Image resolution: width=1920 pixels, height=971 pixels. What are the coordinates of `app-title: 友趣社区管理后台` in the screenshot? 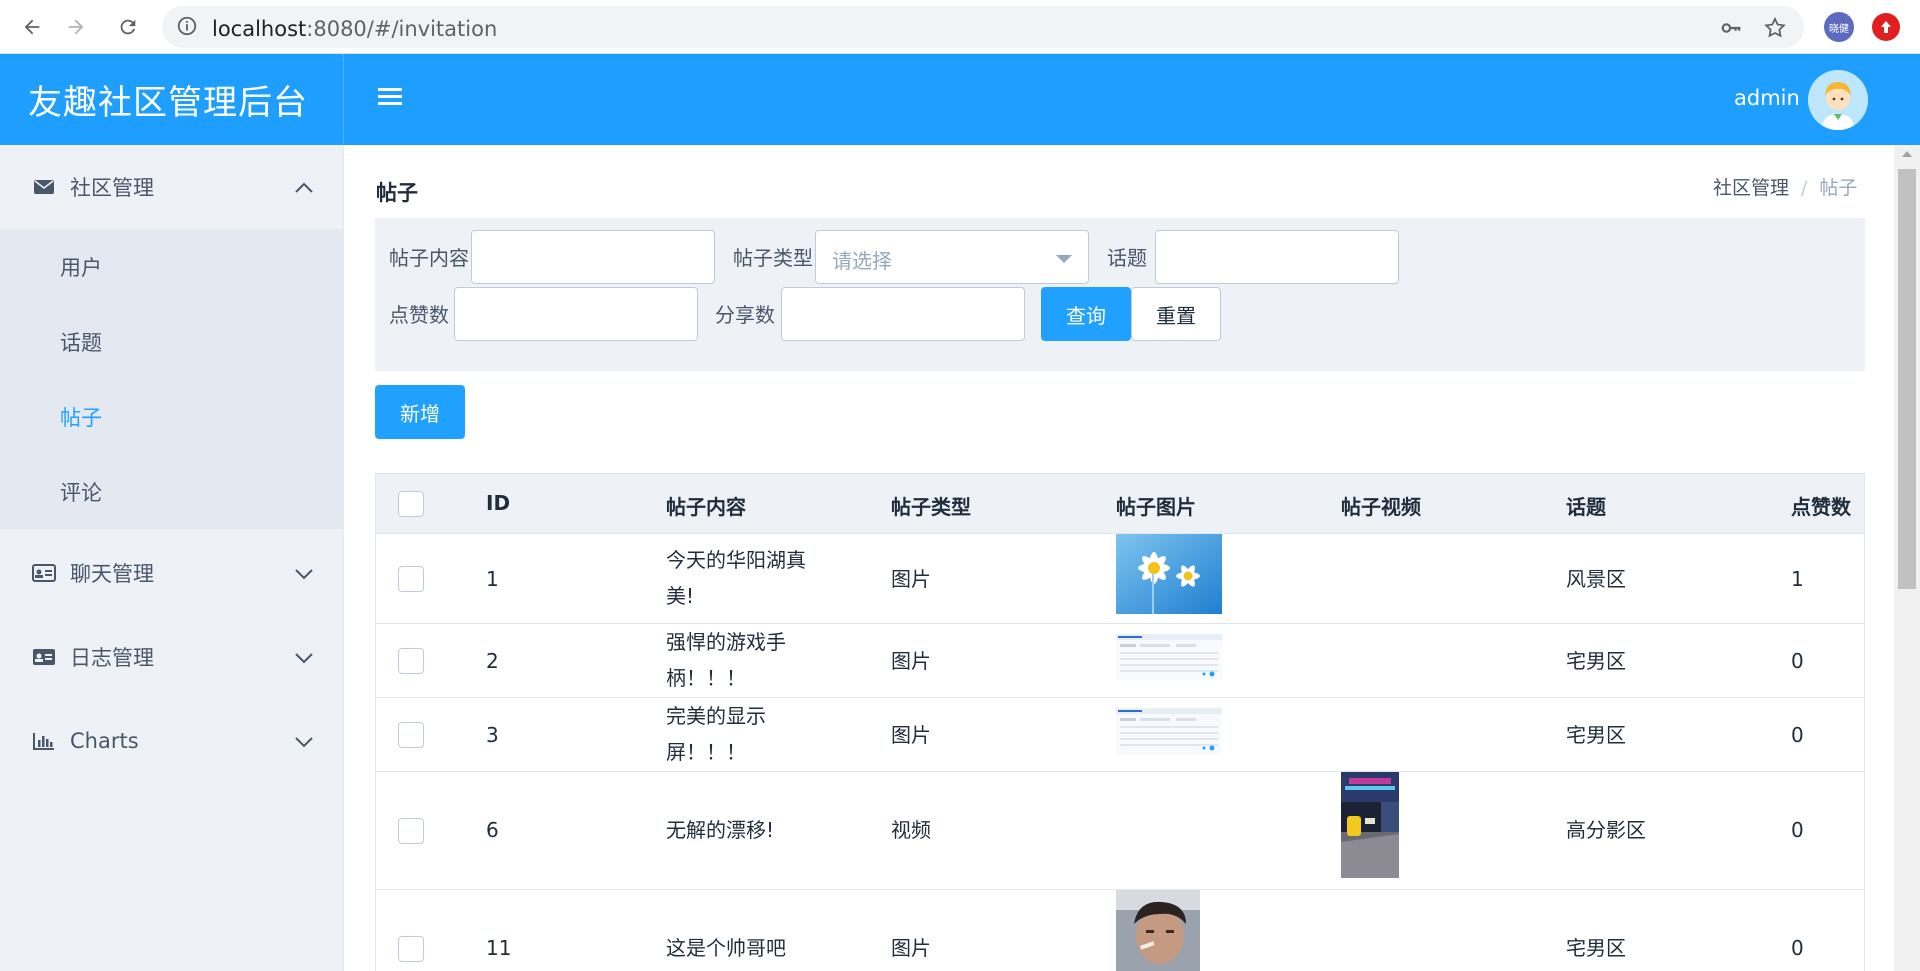 It's located at (168, 103).